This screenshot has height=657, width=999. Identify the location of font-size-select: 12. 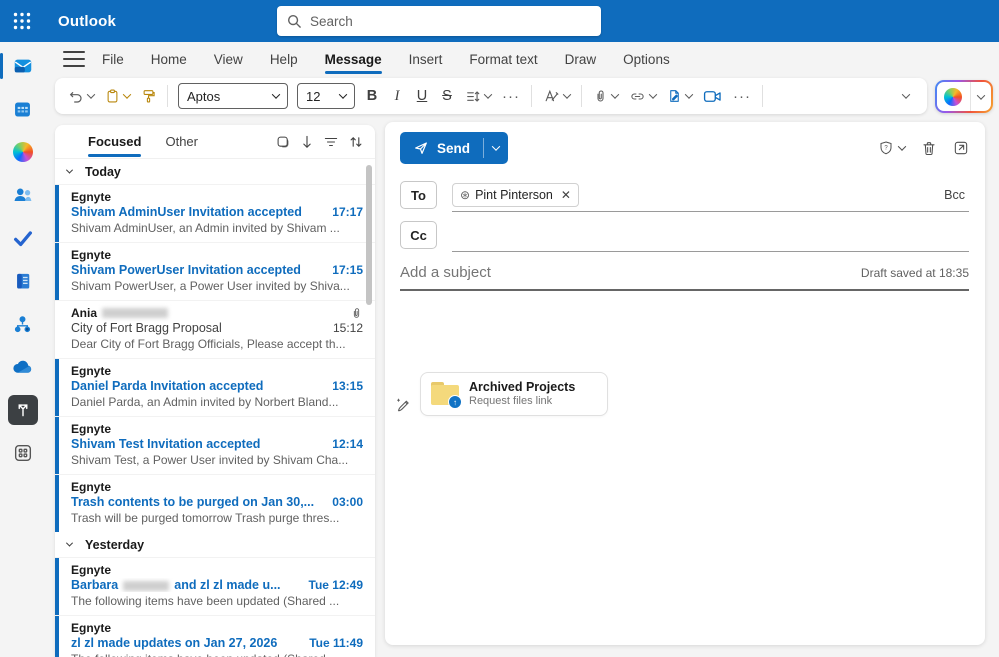
(326, 96).